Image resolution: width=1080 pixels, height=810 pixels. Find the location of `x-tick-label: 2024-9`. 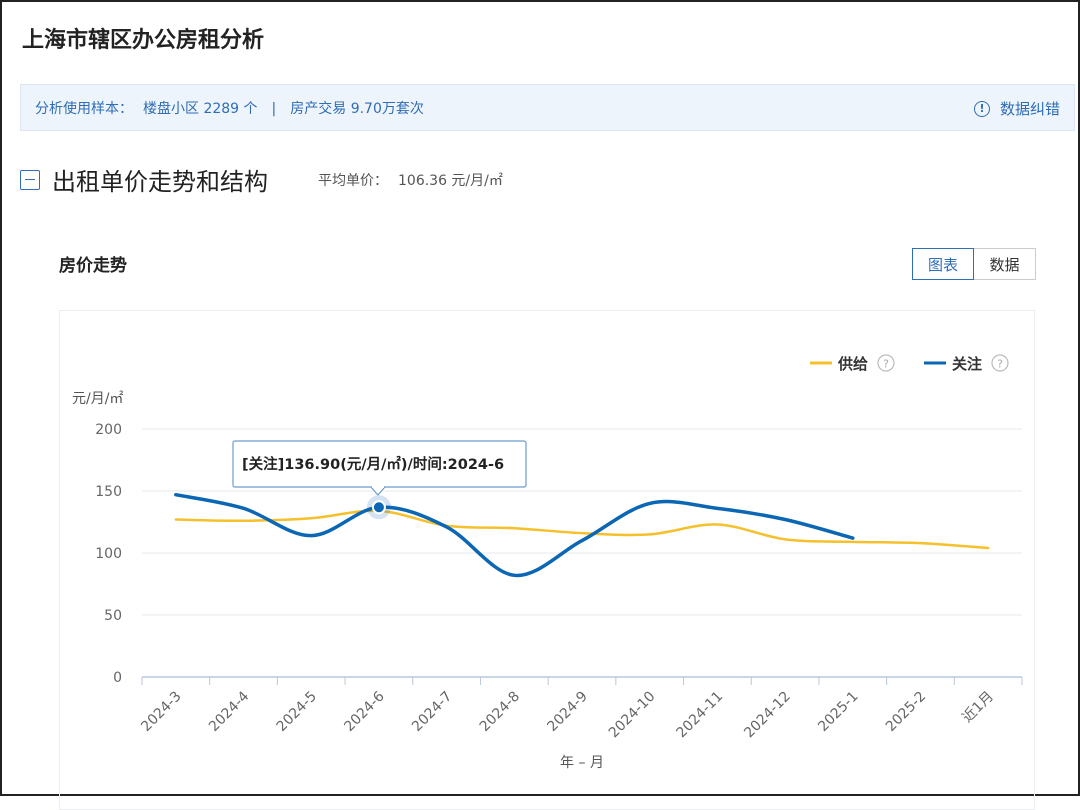

x-tick-label: 2024-9 is located at coordinates (567, 712).